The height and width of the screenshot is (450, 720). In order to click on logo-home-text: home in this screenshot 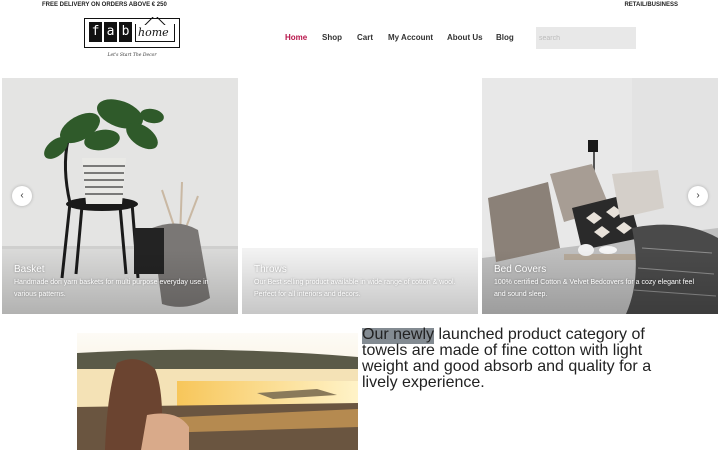, I will do `click(153, 32)`.